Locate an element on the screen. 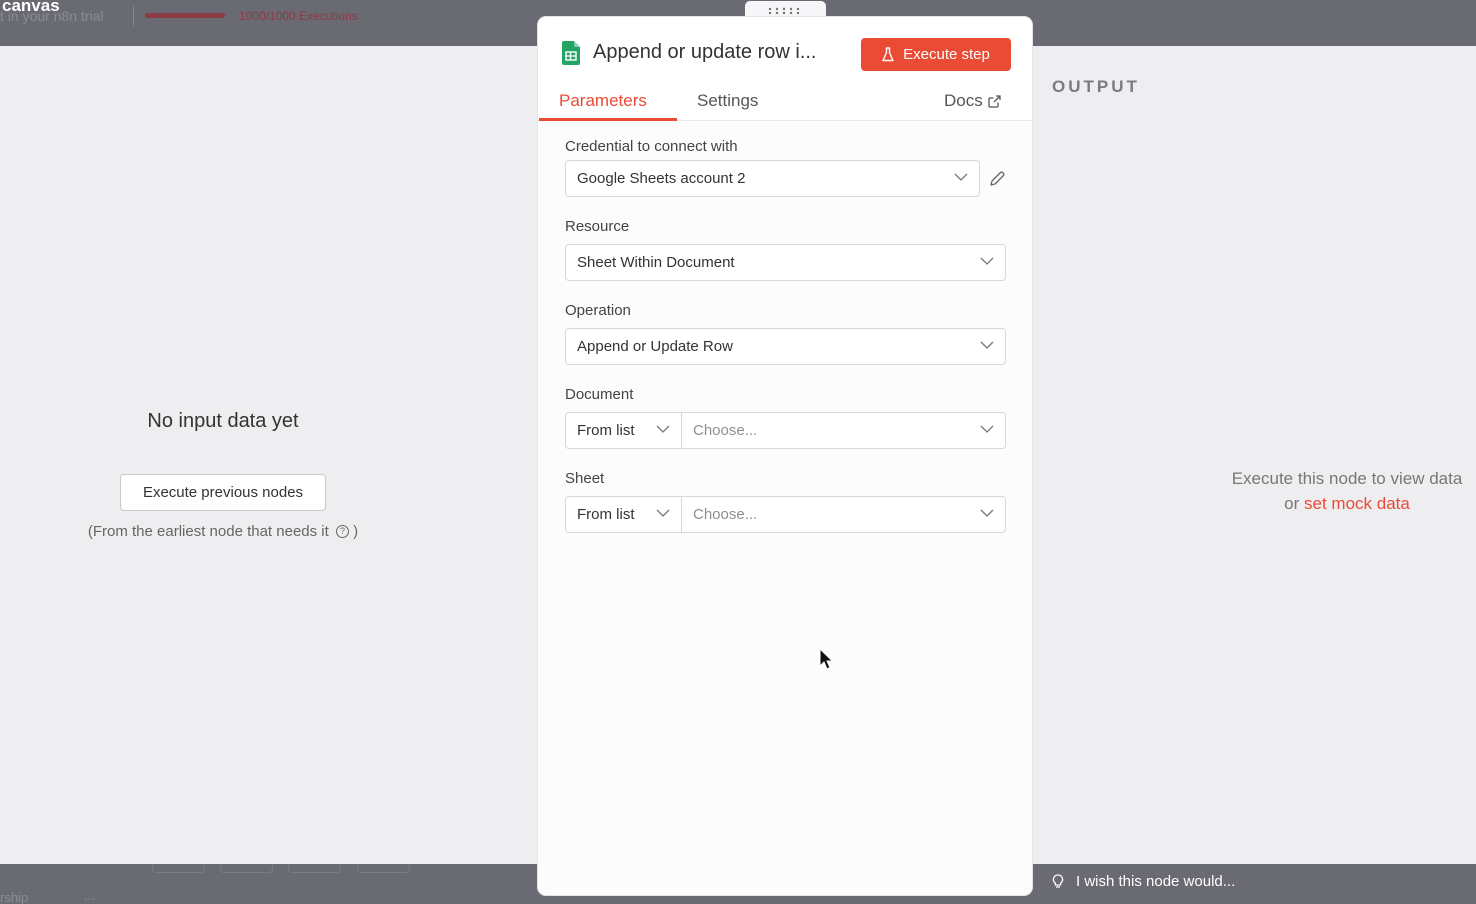 The width and height of the screenshot is (1476, 904). sheet-mode-value: From list is located at coordinates (606, 514).